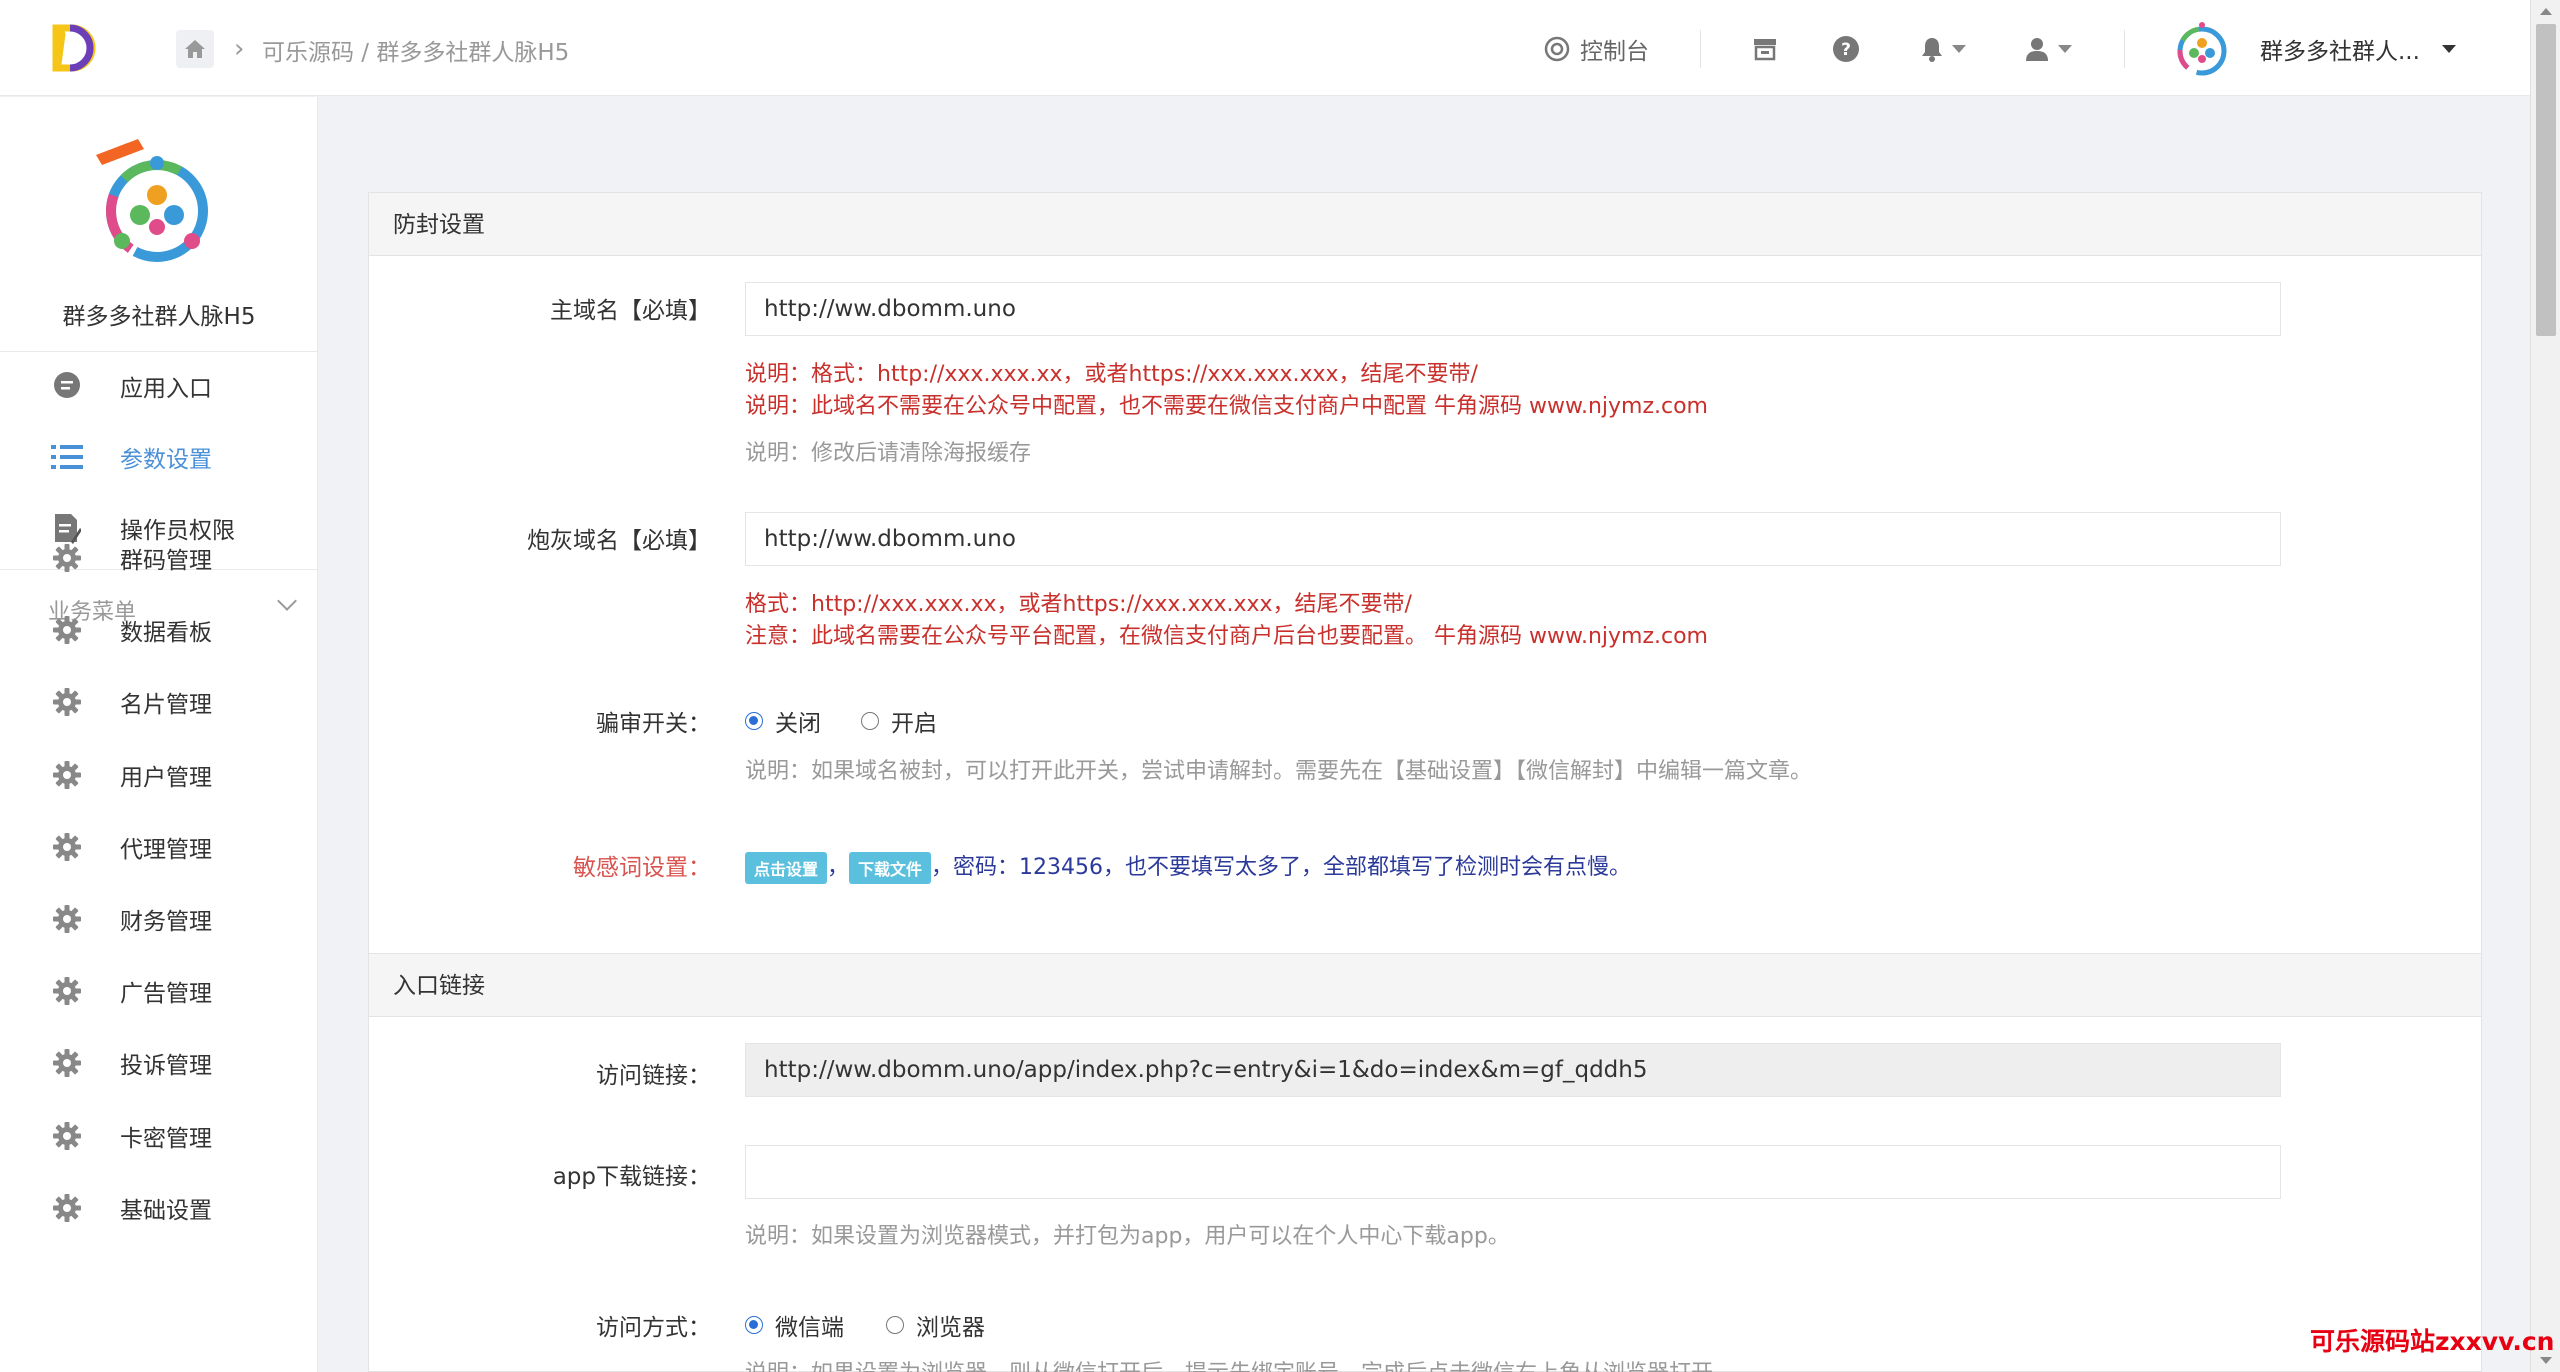 The height and width of the screenshot is (1372, 2560). I want to click on sidebar-item-label: 用户管理, so click(166, 778).